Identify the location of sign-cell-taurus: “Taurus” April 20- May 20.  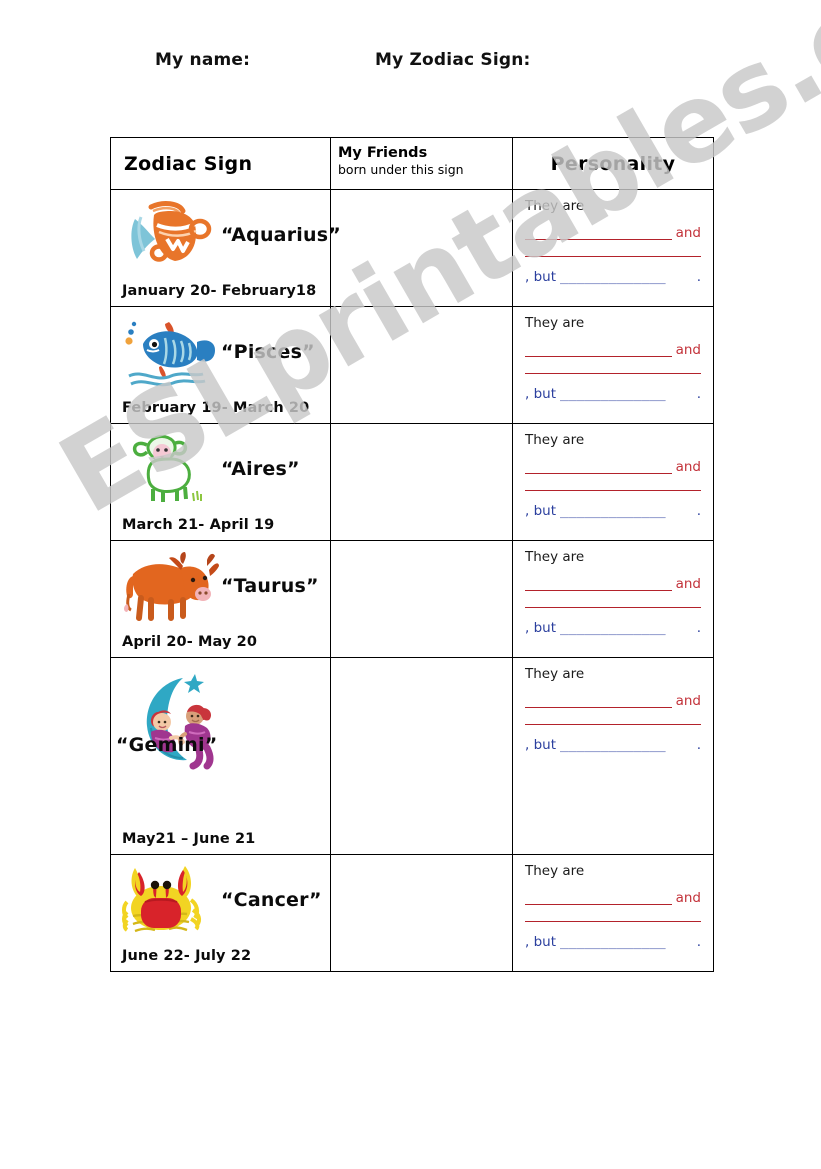
(221, 599).